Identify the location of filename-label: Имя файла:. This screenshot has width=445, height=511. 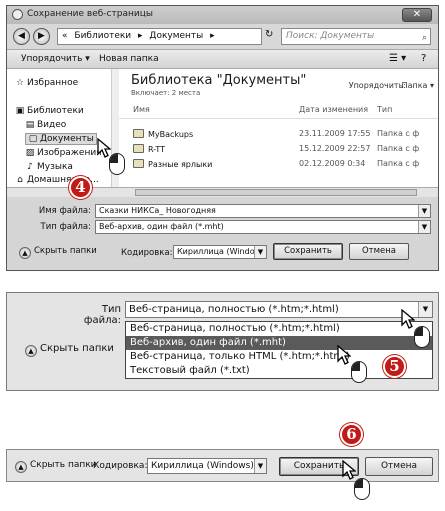
(64, 211).